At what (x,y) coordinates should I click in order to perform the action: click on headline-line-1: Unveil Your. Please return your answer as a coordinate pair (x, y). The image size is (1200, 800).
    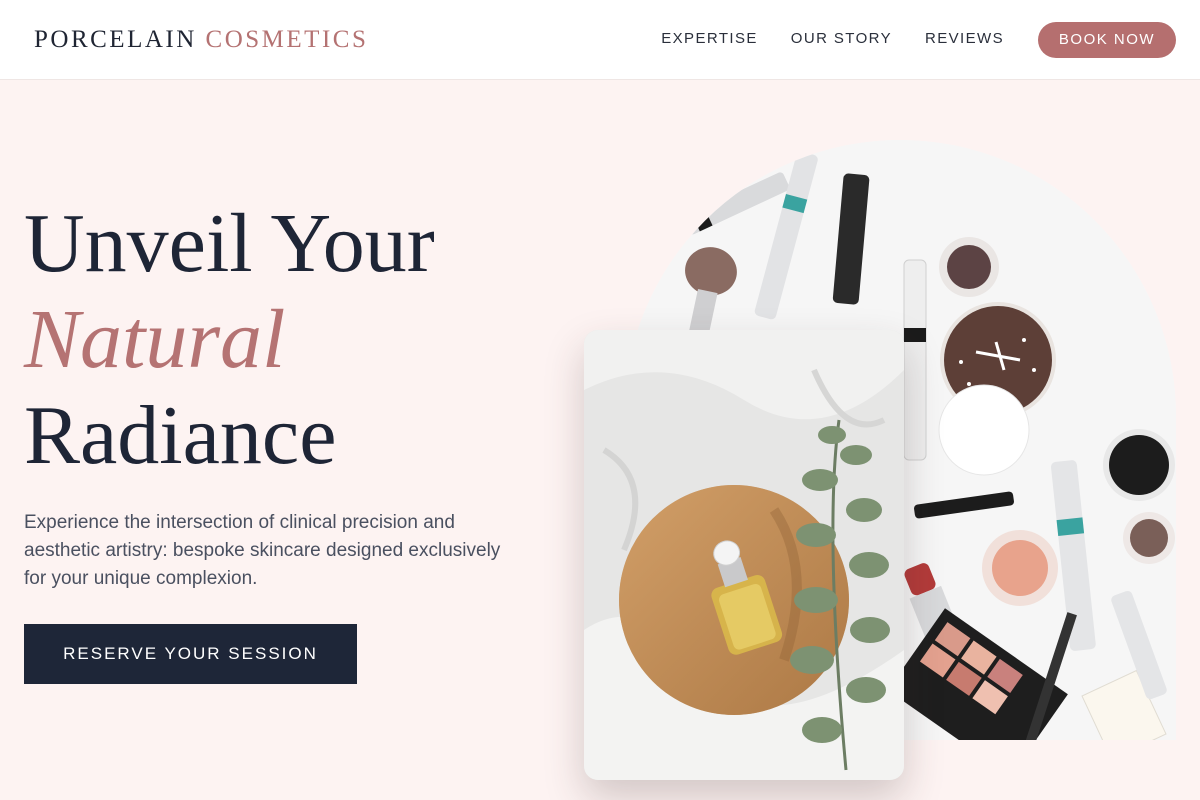
    Looking at the image, I should click on (229, 243).